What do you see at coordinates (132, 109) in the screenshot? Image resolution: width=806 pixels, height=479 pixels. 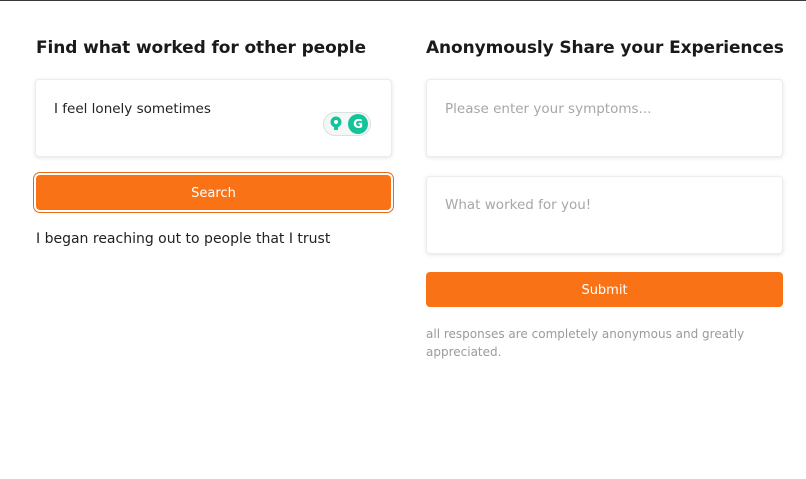 I see `search-input-value: I feel lonely sometimes` at bounding box center [132, 109].